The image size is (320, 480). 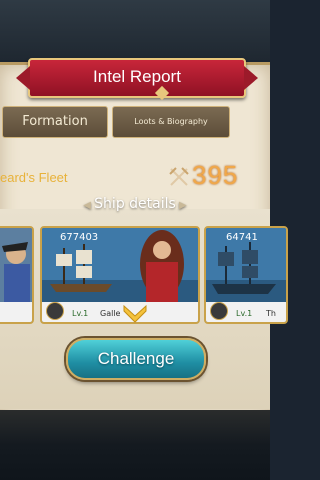 What do you see at coordinates (271, 313) in the screenshot?
I see `card-ship-name: Th` at bounding box center [271, 313].